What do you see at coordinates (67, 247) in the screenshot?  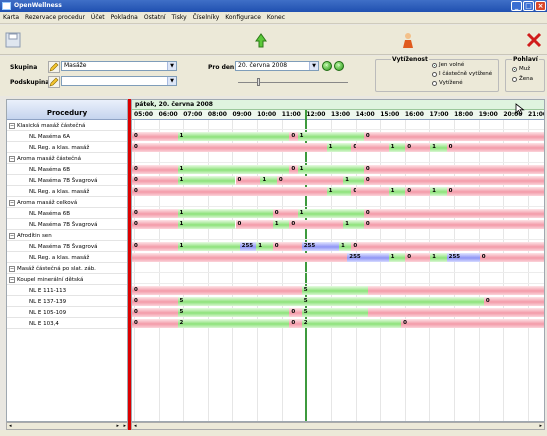 I see `procedure-row: NL Maséma 7B Švagrová` at bounding box center [67, 247].